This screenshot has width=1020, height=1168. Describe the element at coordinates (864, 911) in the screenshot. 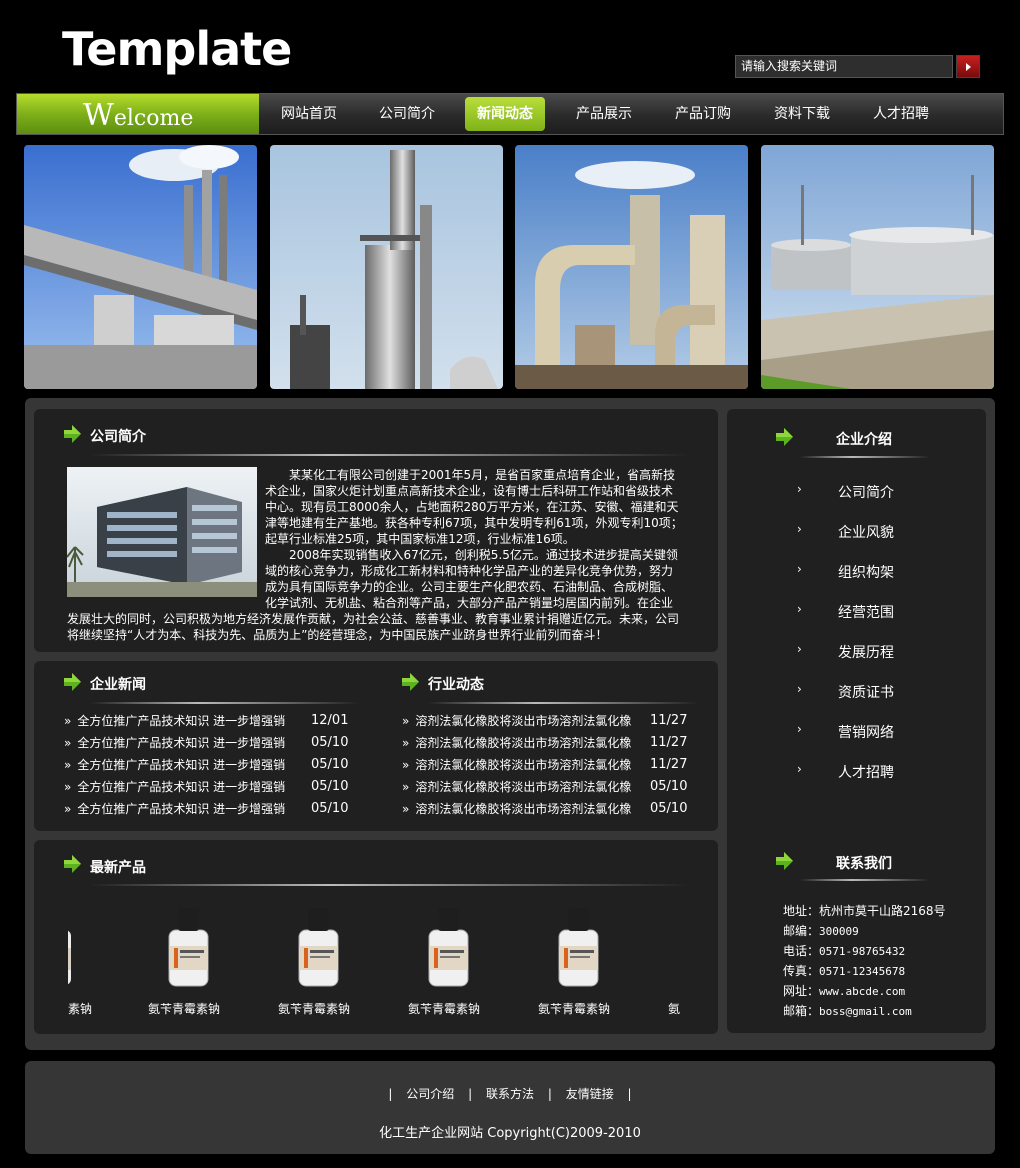

I see `contact-address: 地址：杭州市莫干山路2168号` at that location.